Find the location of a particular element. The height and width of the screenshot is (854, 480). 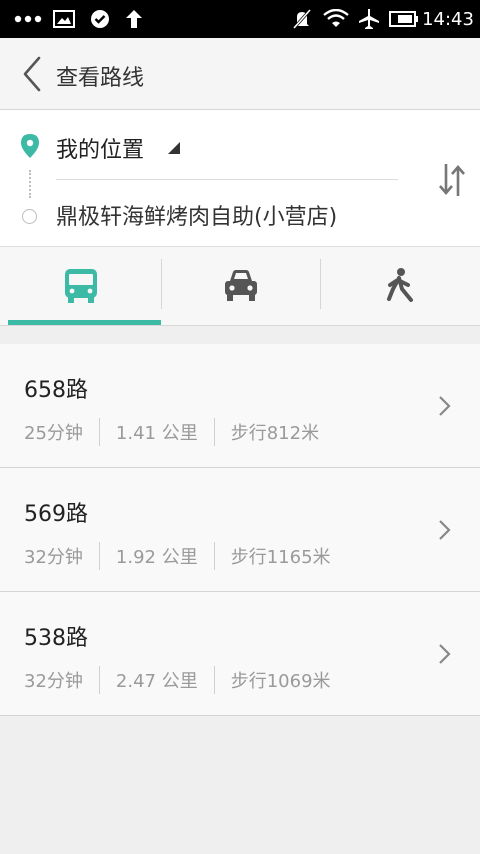

airplane-icon is located at coordinates (369, 19).